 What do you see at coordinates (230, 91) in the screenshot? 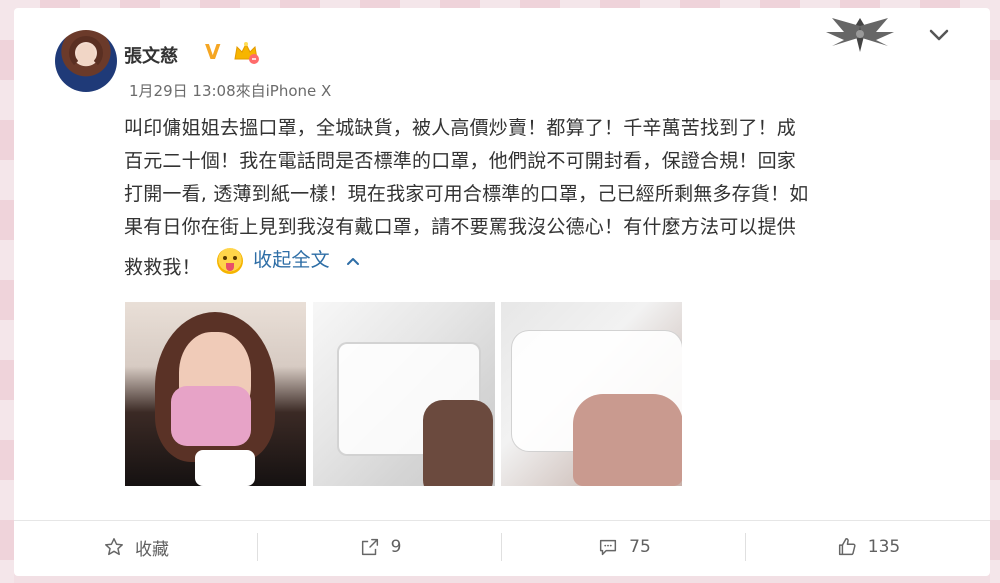
I see `post-meta: 1月29日 13:08來自iPhone X` at bounding box center [230, 91].